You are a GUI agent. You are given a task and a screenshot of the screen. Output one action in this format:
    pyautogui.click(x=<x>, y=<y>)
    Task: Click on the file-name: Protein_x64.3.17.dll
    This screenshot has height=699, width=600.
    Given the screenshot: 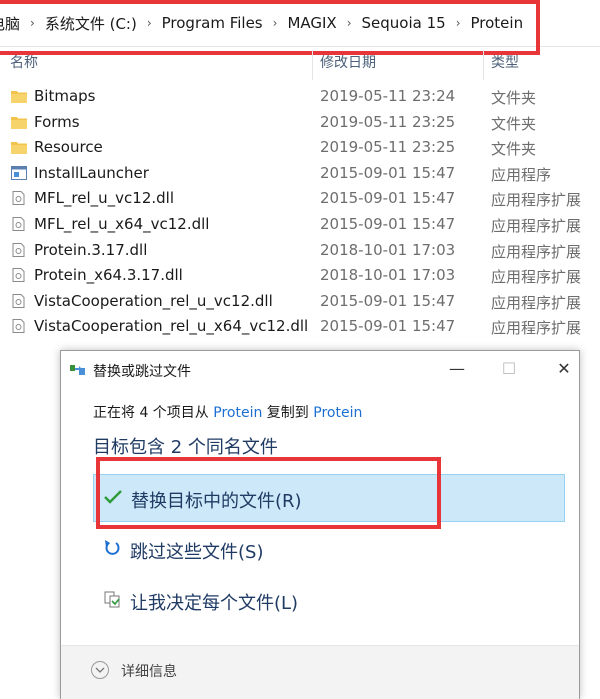 What is the action you would take?
    pyautogui.click(x=108, y=275)
    